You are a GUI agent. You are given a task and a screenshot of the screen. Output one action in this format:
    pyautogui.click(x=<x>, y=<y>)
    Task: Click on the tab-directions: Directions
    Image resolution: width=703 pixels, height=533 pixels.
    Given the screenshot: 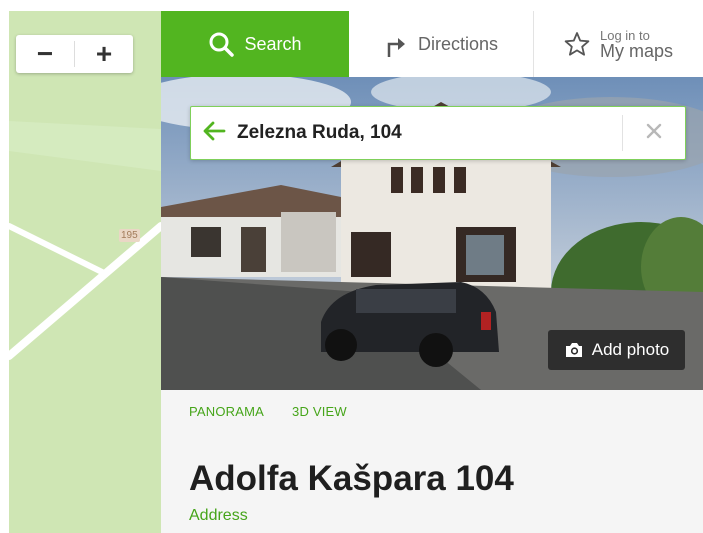 What is the action you would take?
    pyautogui.click(x=441, y=44)
    